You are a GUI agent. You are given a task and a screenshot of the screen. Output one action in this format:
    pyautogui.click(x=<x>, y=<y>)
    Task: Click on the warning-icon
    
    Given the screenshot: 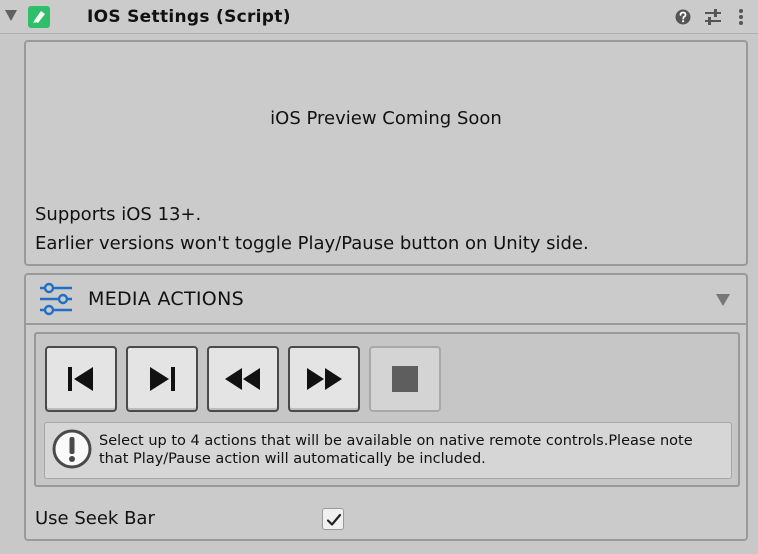 What is the action you would take?
    pyautogui.click(x=72, y=449)
    